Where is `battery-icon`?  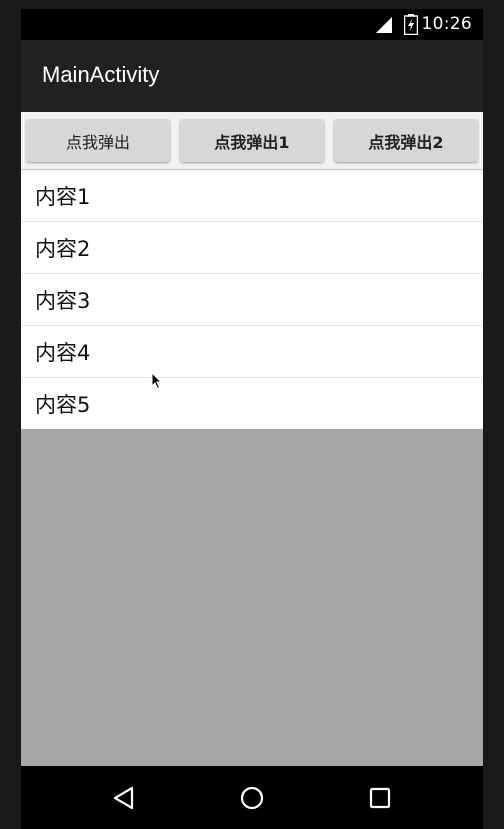 battery-icon is located at coordinates (411, 24).